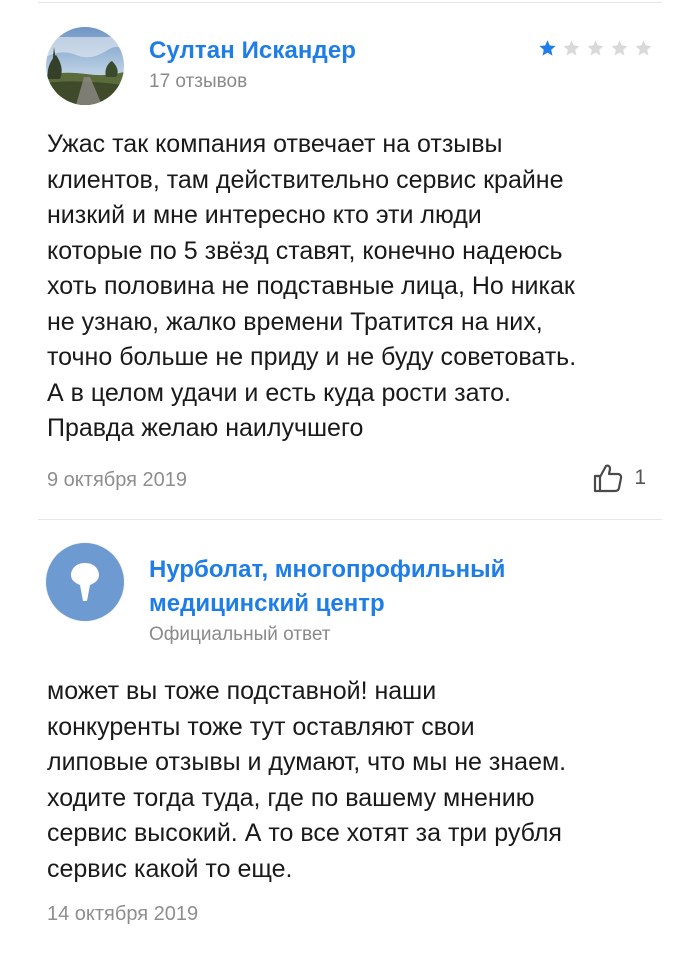 This screenshot has width=700, height=954. I want to click on pin-logo-icon, so click(85, 582).